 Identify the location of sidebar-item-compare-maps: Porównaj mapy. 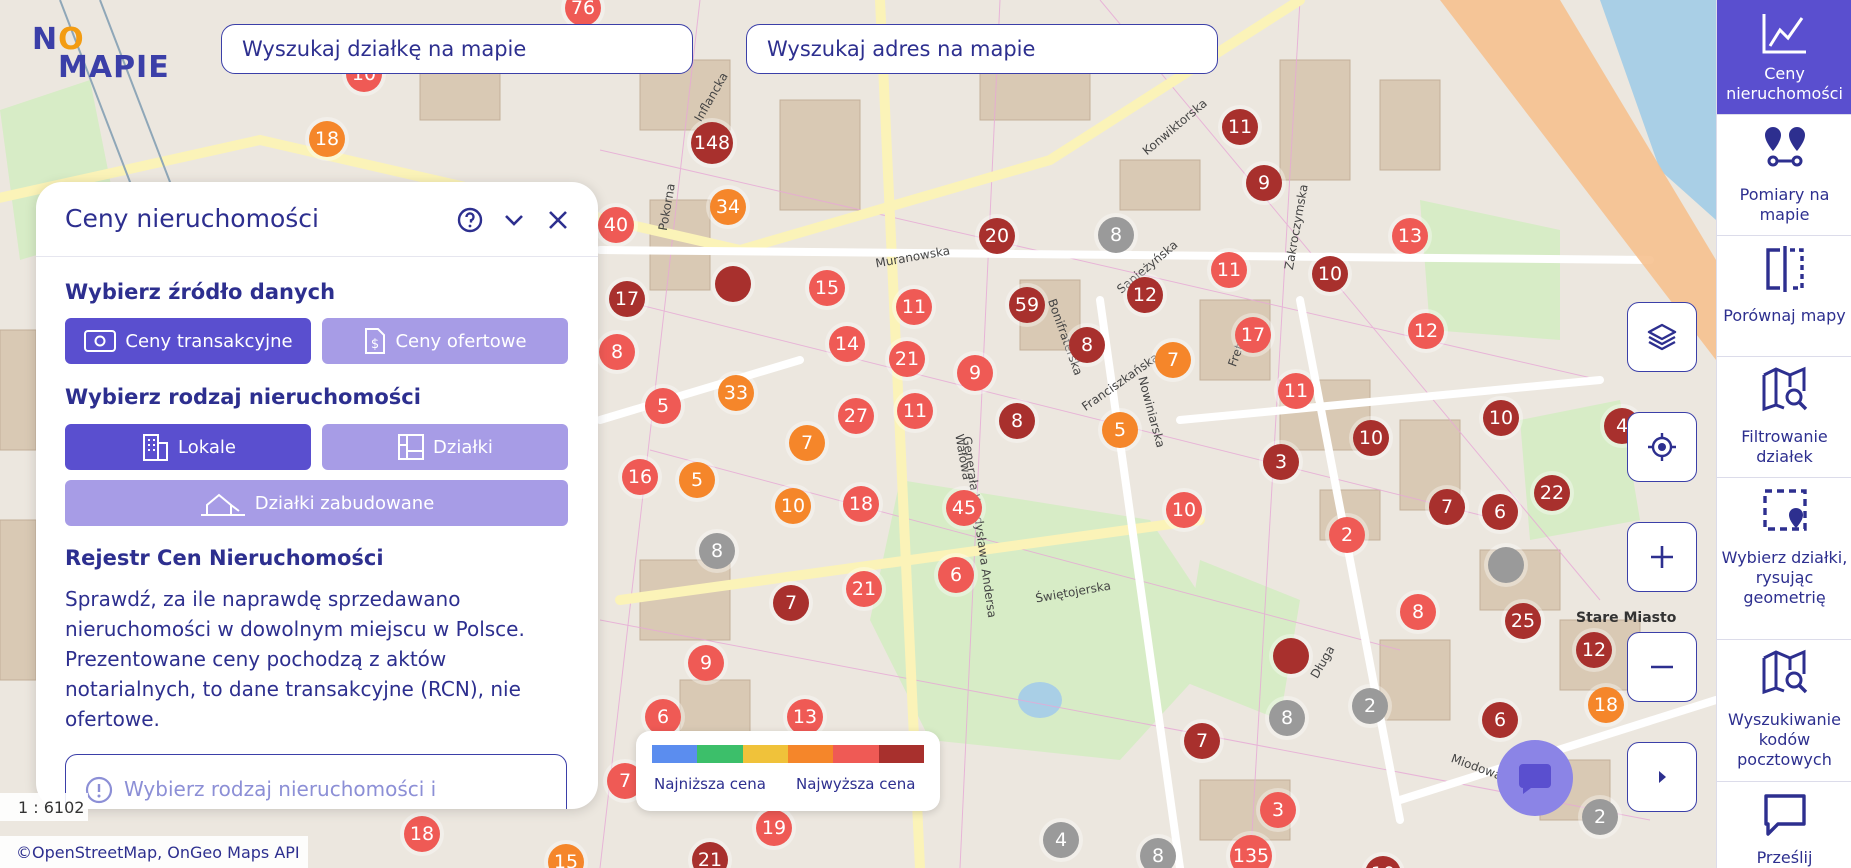
(1784, 296).